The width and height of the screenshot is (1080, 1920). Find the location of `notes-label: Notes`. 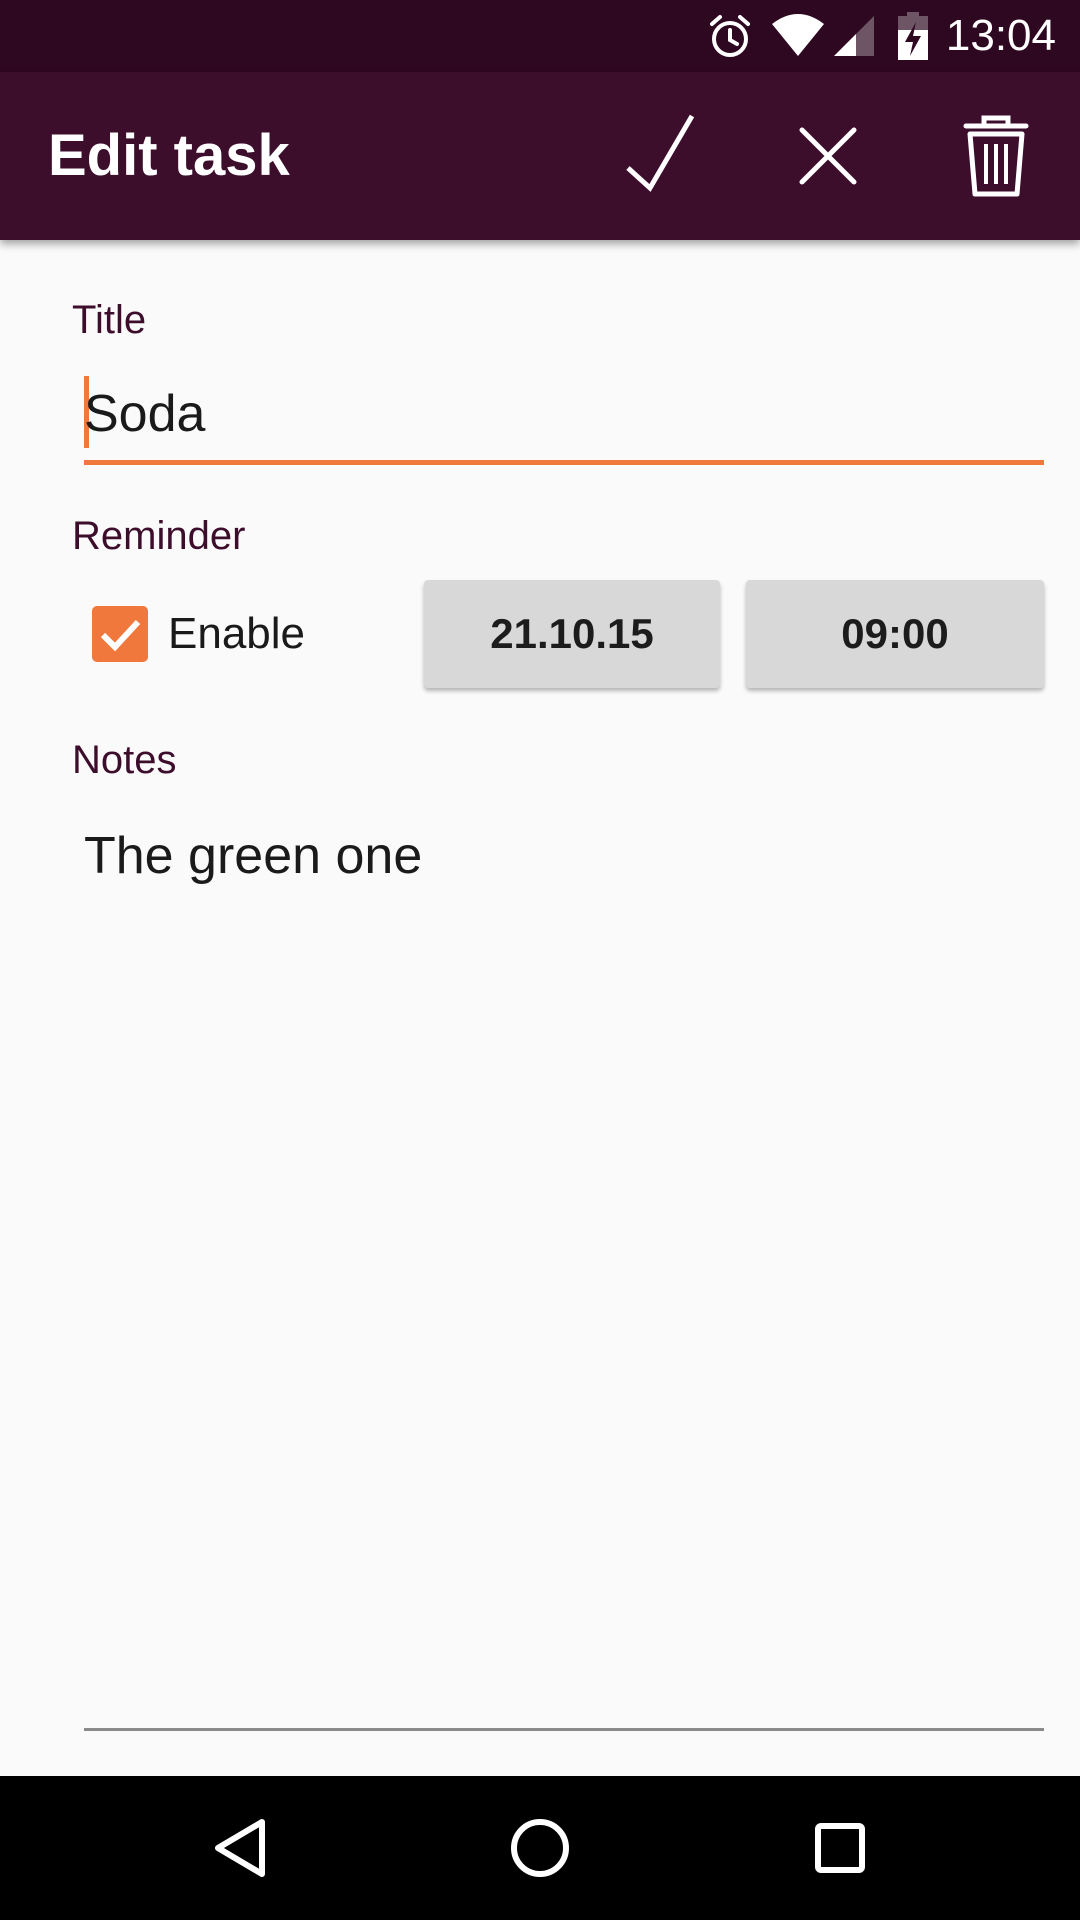

notes-label: Notes is located at coordinates (124, 760).